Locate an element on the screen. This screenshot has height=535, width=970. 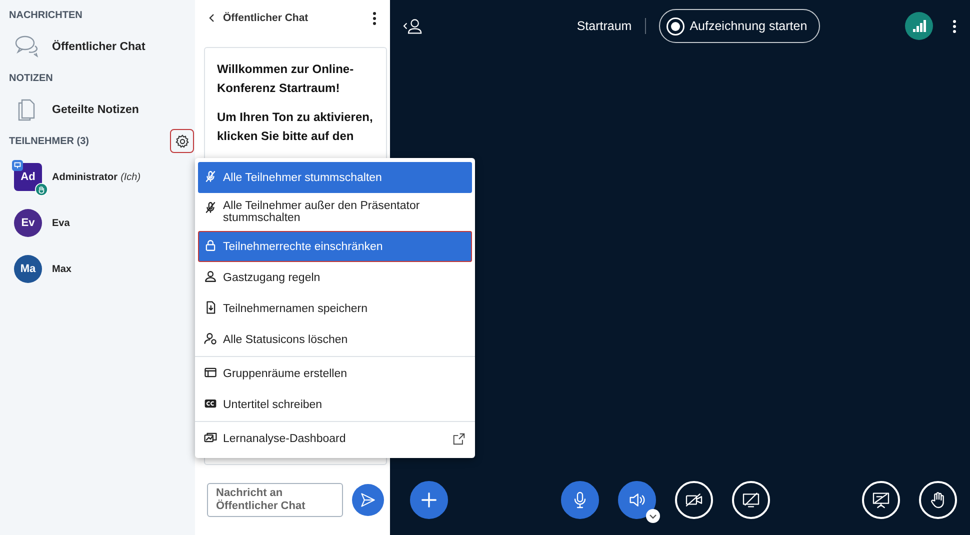
caret-icon is located at coordinates (653, 516).